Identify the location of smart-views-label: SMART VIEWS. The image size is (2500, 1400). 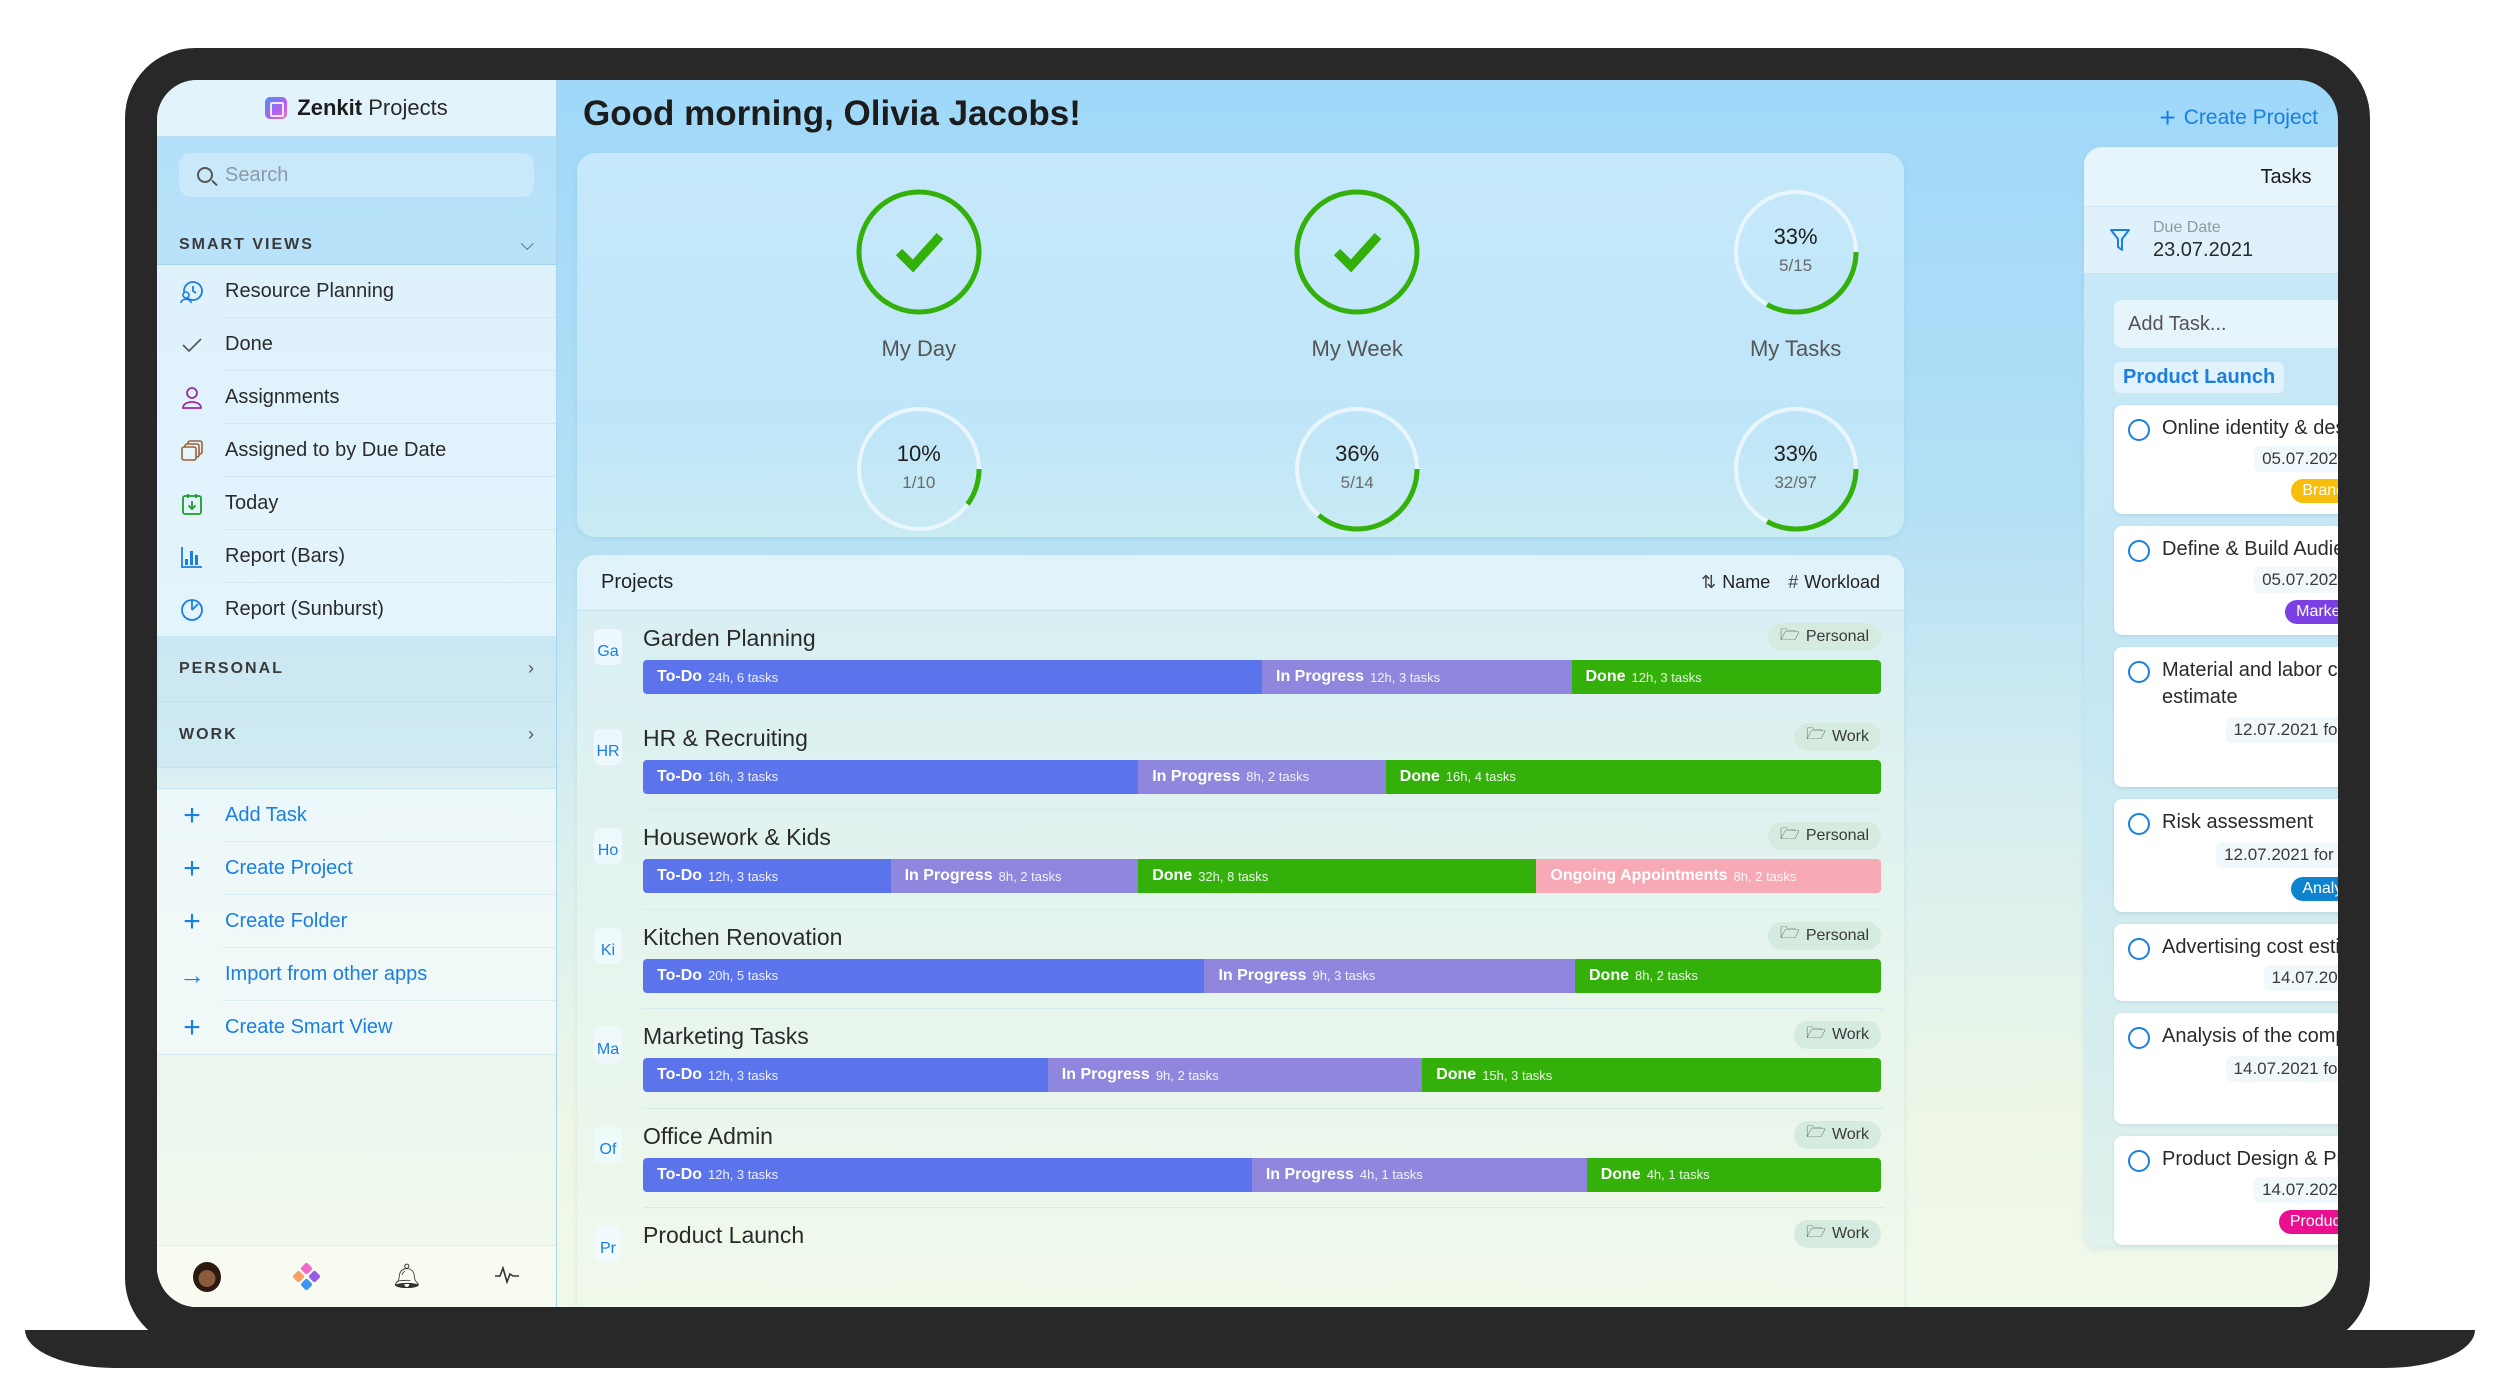
(246, 244).